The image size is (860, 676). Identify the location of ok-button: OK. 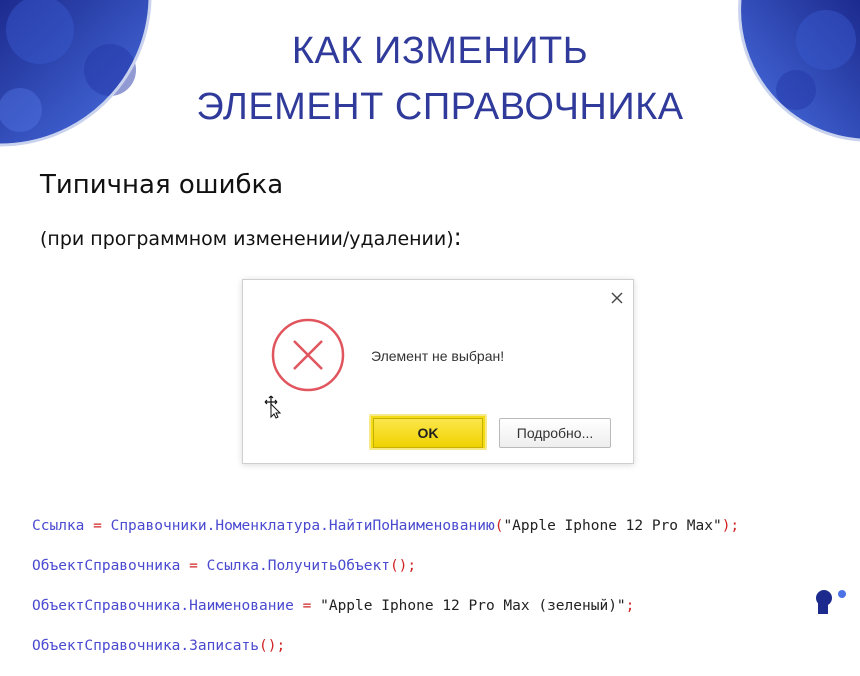
(428, 432).